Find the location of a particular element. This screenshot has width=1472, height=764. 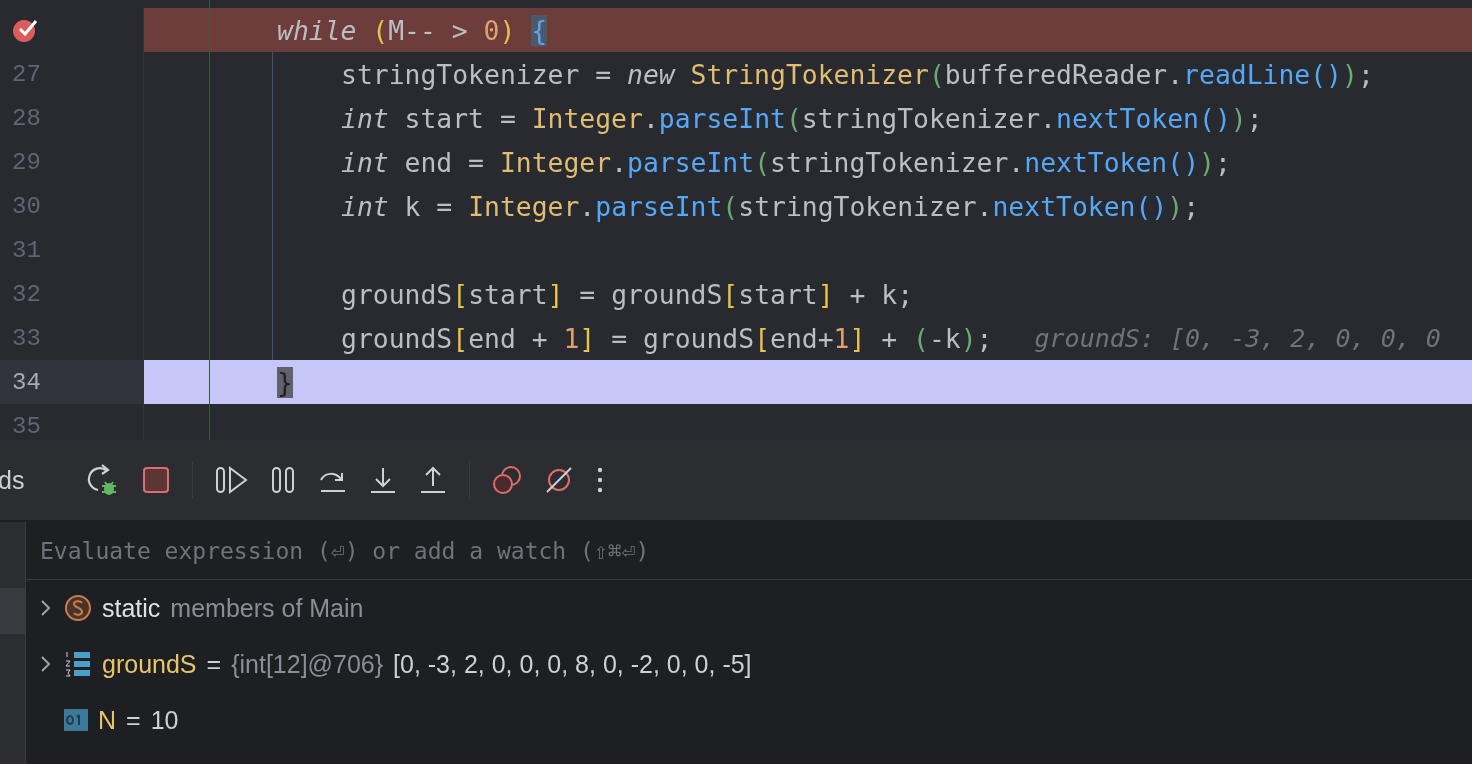

line-number: 31 is located at coordinates (26, 250).